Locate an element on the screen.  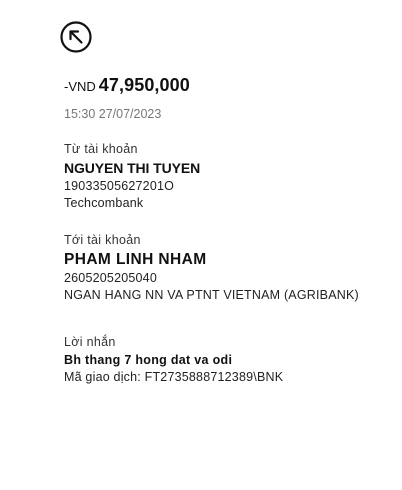
transaction-amount: -VND 47,950,000 is located at coordinates (127, 86).